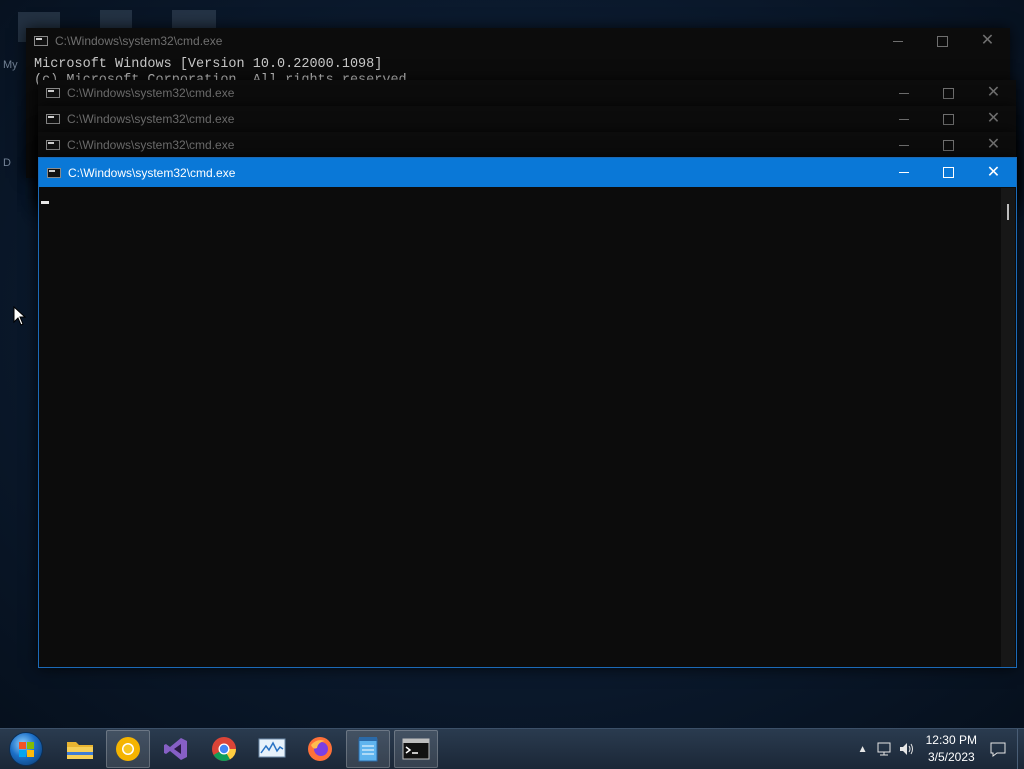 The image size is (1024, 769). What do you see at coordinates (10, 65) in the screenshot?
I see `desktop-icon-label: My` at bounding box center [10, 65].